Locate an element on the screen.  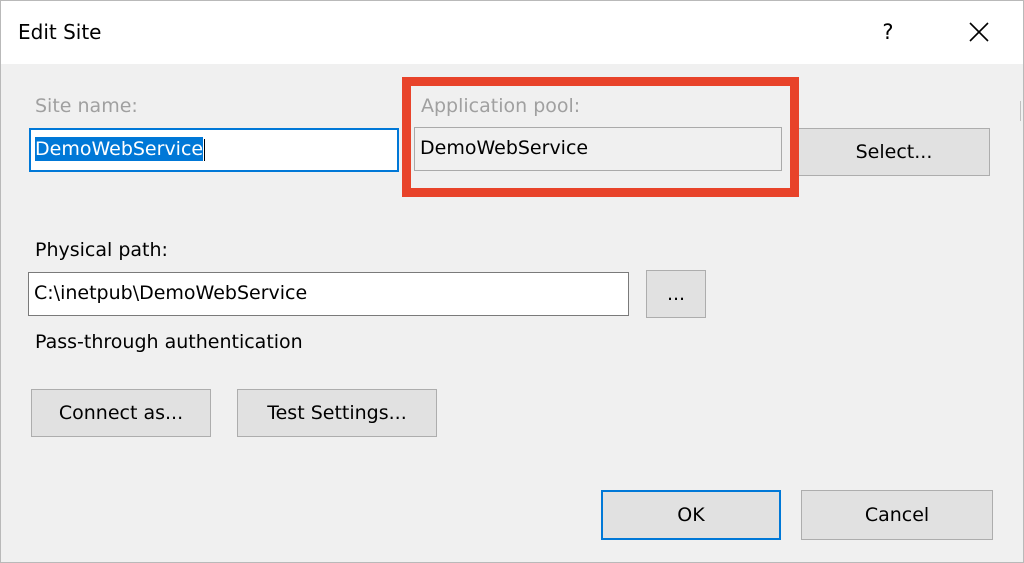
title-bar: Edit Site ? is located at coordinates (512, 32).